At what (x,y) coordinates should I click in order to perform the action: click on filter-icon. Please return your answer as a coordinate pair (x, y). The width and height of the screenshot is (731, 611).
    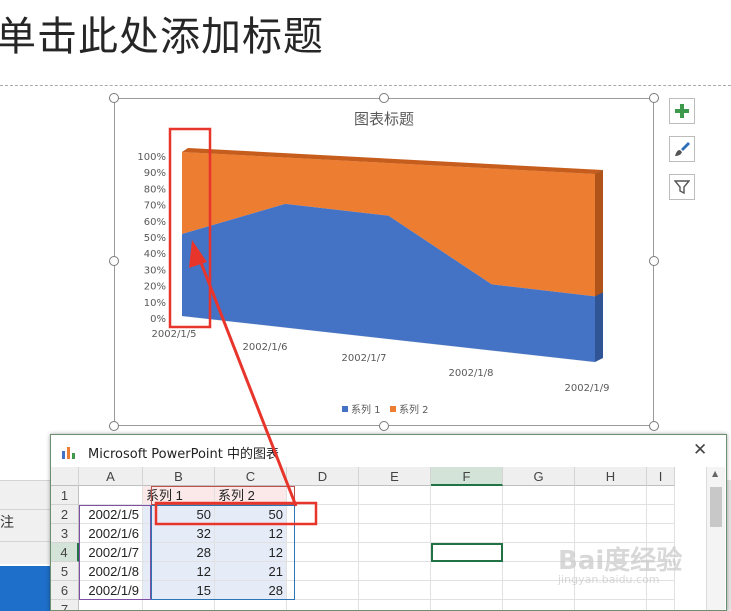
    Looking at the image, I should click on (682, 187).